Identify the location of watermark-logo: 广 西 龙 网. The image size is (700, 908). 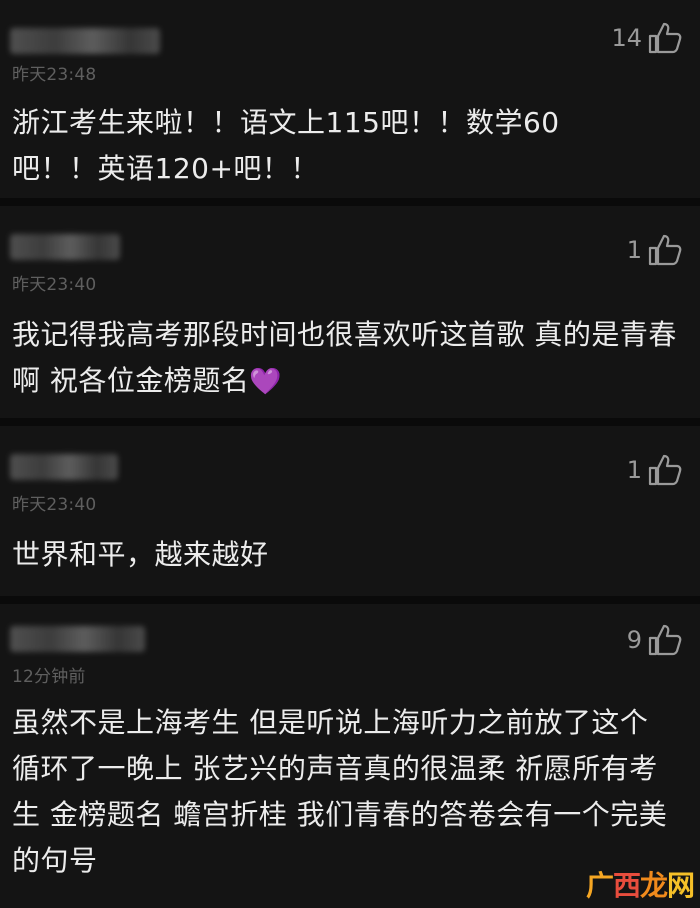
(640, 884).